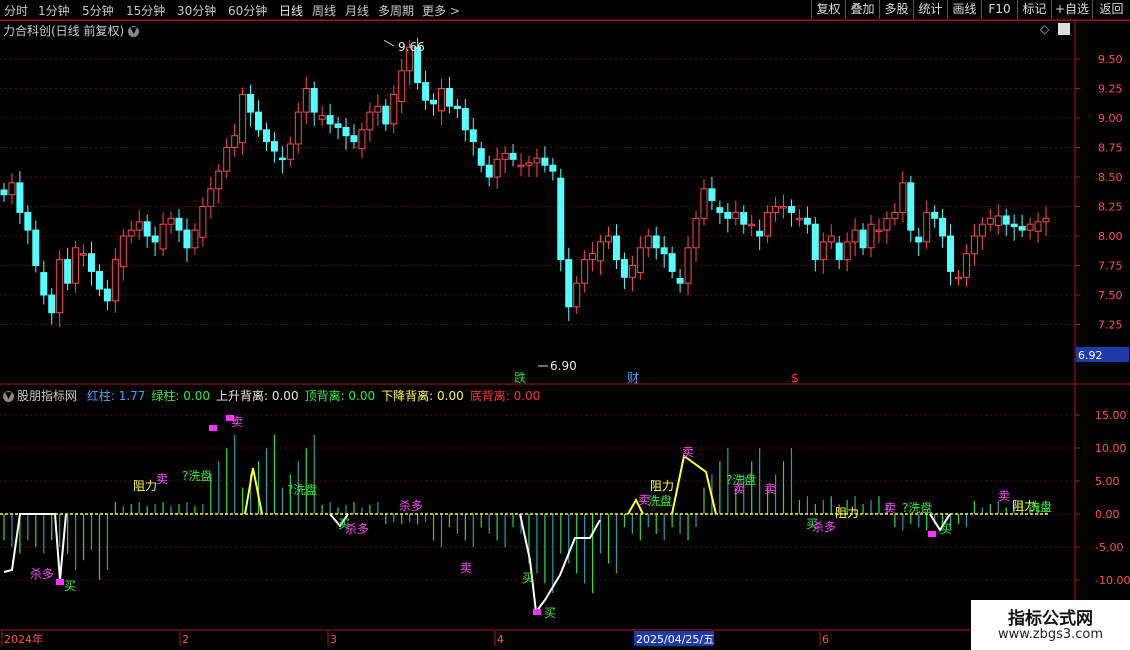 This screenshot has height=650, width=1130. Describe the element at coordinates (660, 500) in the screenshot. I see `indicator-annotation: 洗盘` at that location.